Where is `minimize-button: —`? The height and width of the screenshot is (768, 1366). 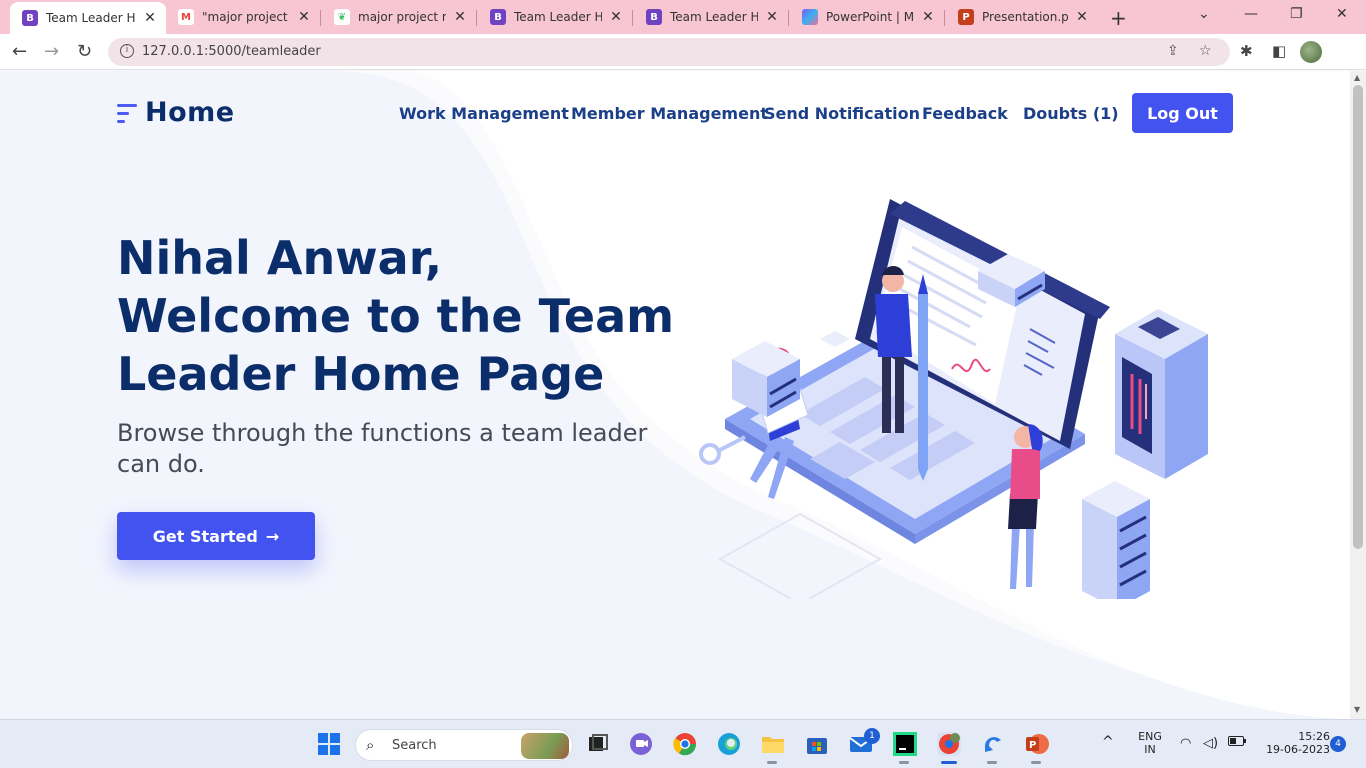 minimize-button: — is located at coordinates (1251, 14).